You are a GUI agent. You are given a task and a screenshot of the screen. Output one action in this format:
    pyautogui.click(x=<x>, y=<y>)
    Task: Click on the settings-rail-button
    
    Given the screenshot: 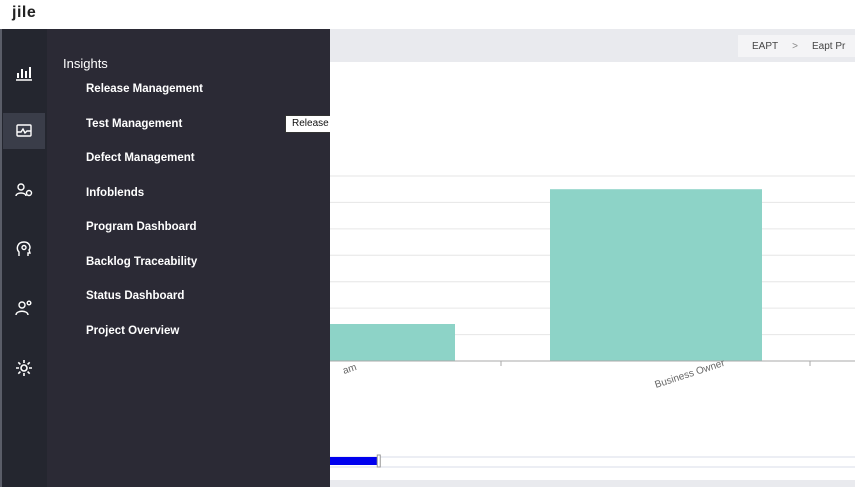 What is the action you would take?
    pyautogui.click(x=24, y=368)
    